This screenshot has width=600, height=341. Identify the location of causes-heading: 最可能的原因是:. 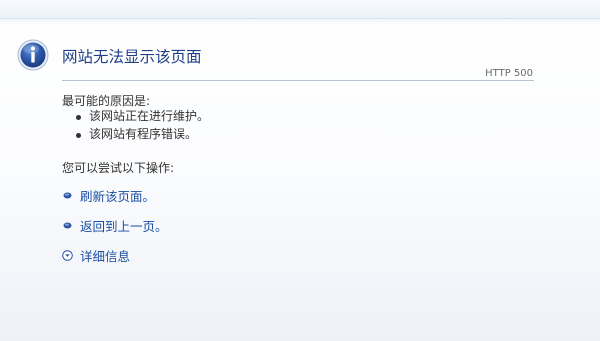
(106, 101).